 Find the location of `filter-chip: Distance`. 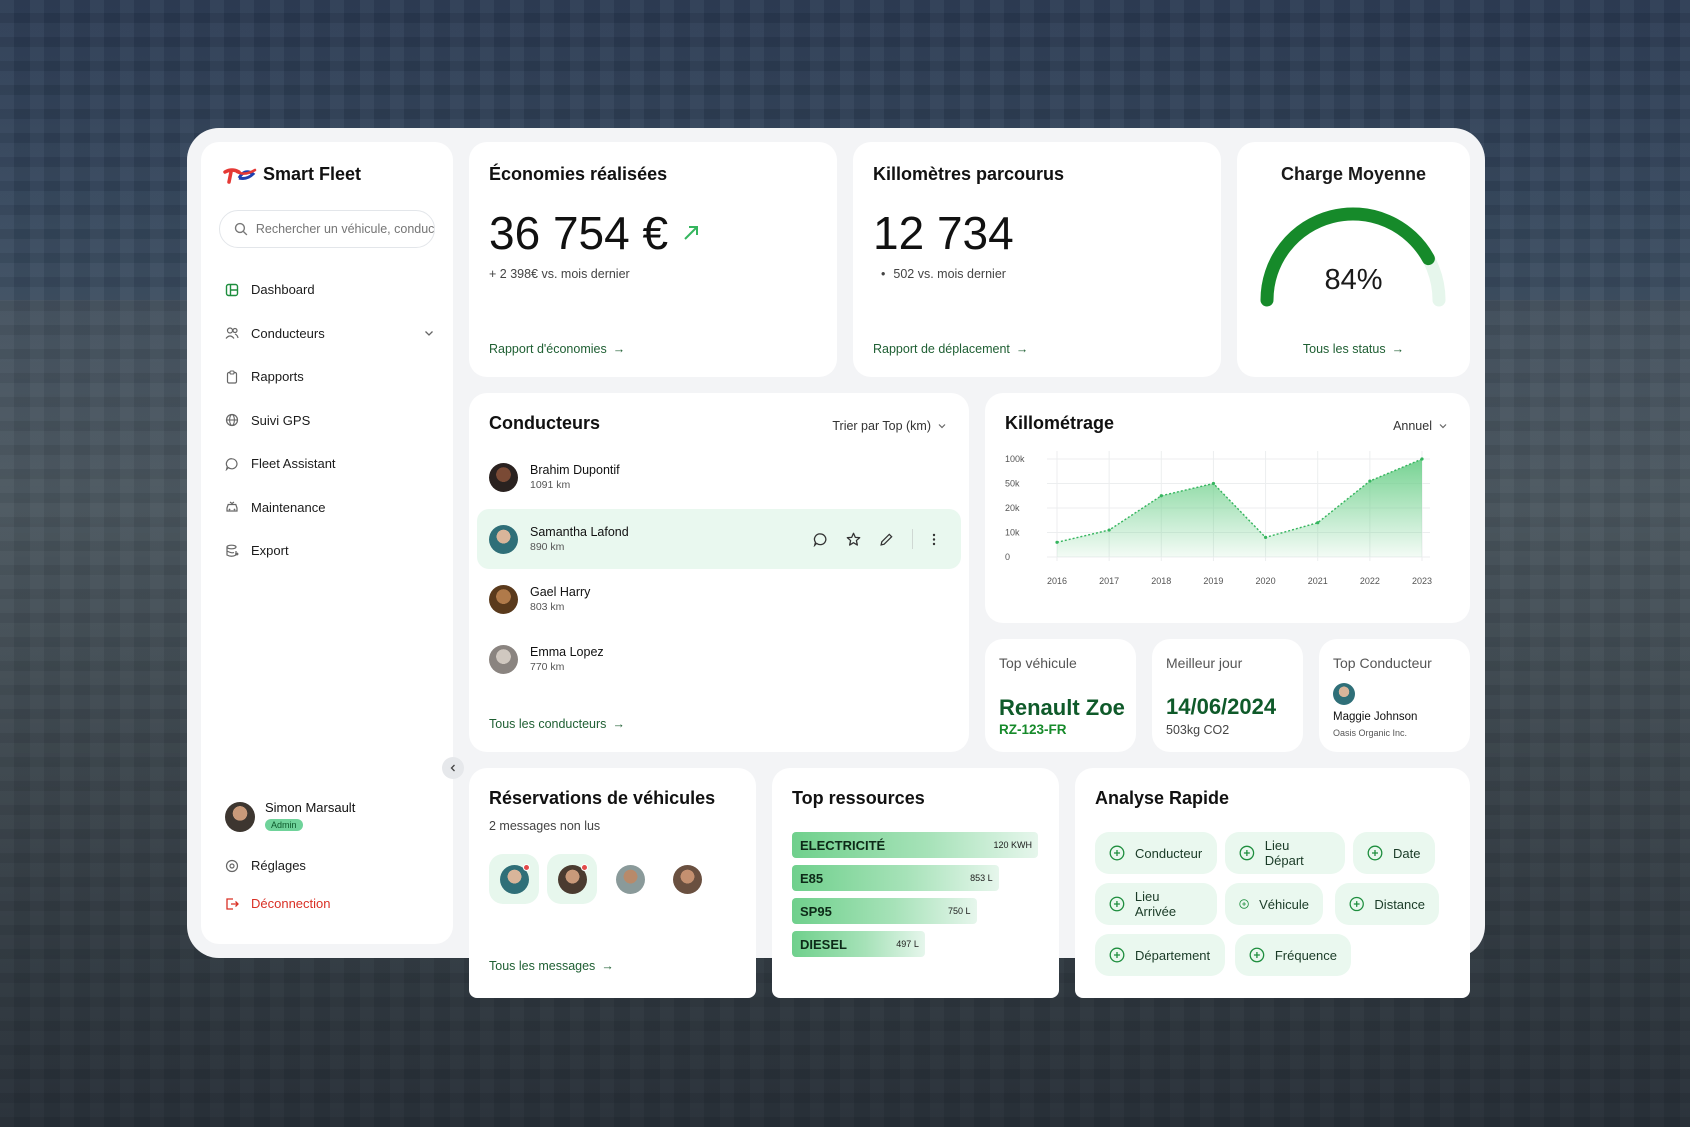

filter-chip: Distance is located at coordinates (1387, 904).